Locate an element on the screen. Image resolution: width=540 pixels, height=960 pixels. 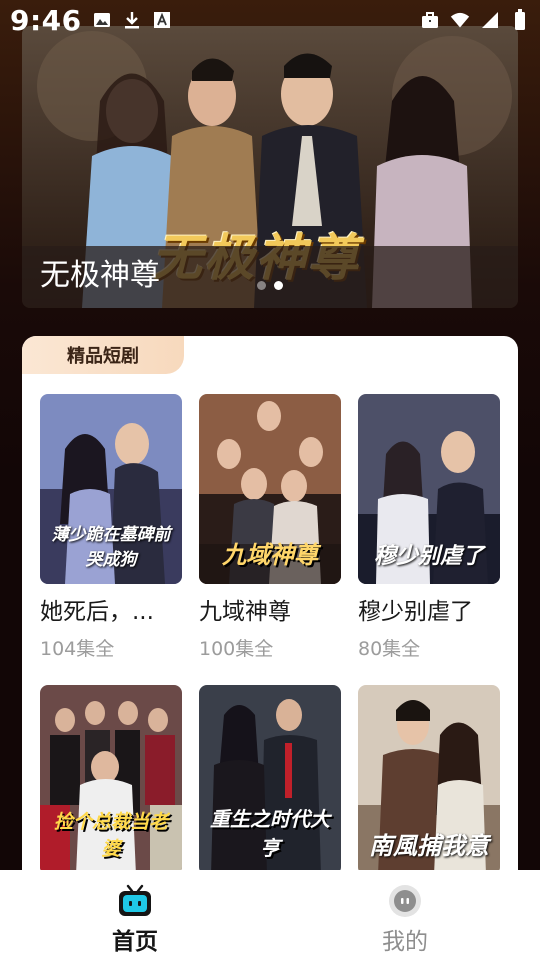
poster-title-art: 穆少别虐了 is located at coordinates (428, 556).